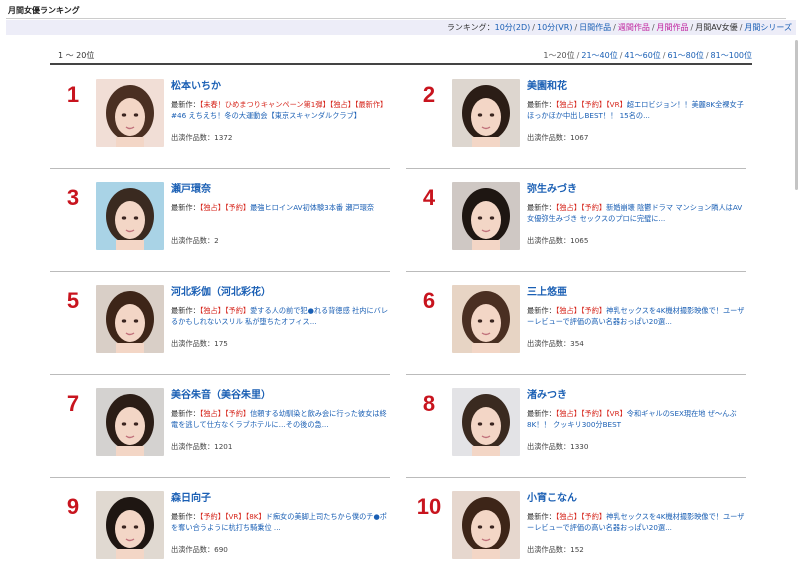  I want to click on actress-name-link: 森日向子, so click(282, 499).